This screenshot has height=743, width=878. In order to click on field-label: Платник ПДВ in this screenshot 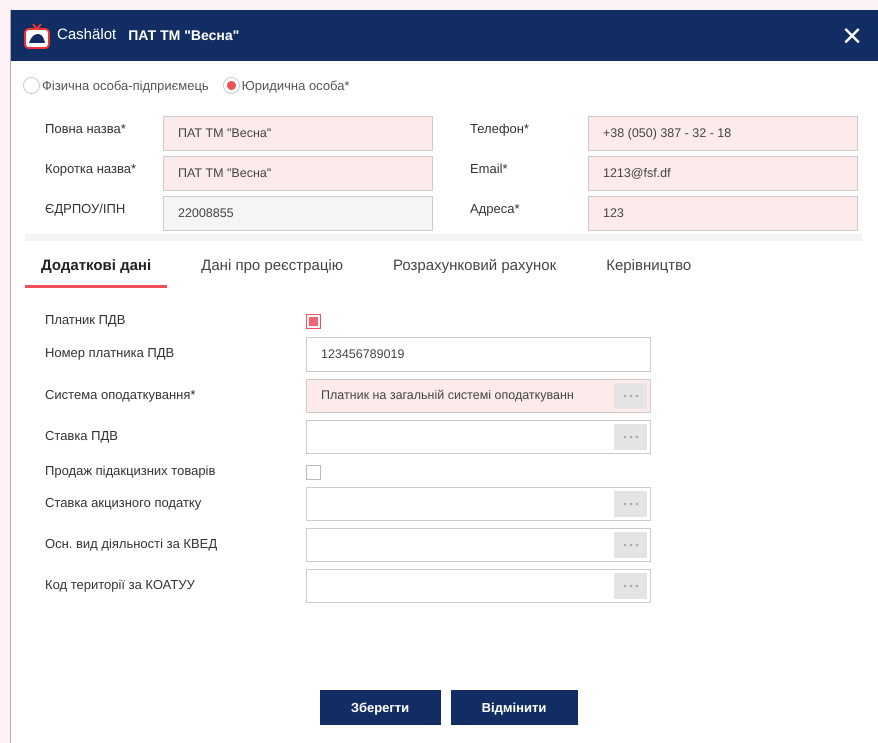, I will do `click(85, 320)`.